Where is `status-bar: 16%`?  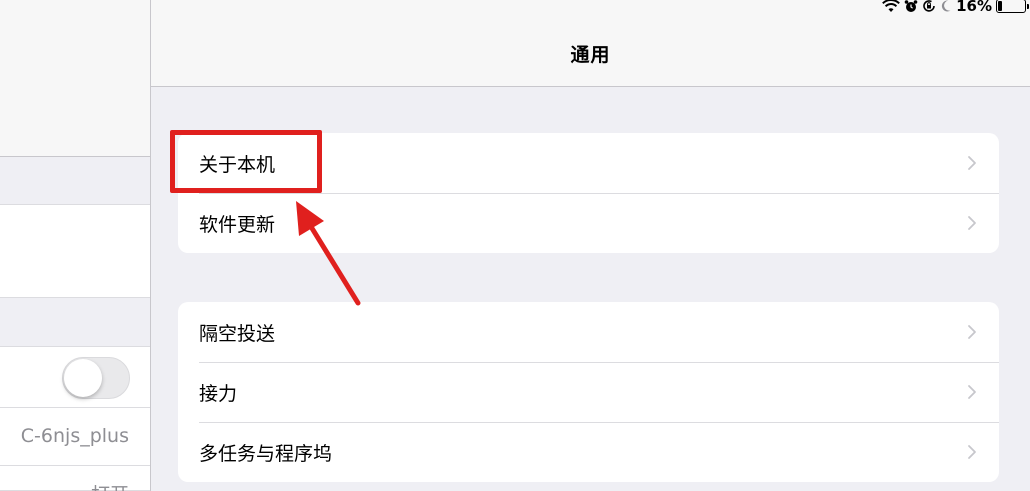 status-bar: 16% is located at coordinates (955, 8).